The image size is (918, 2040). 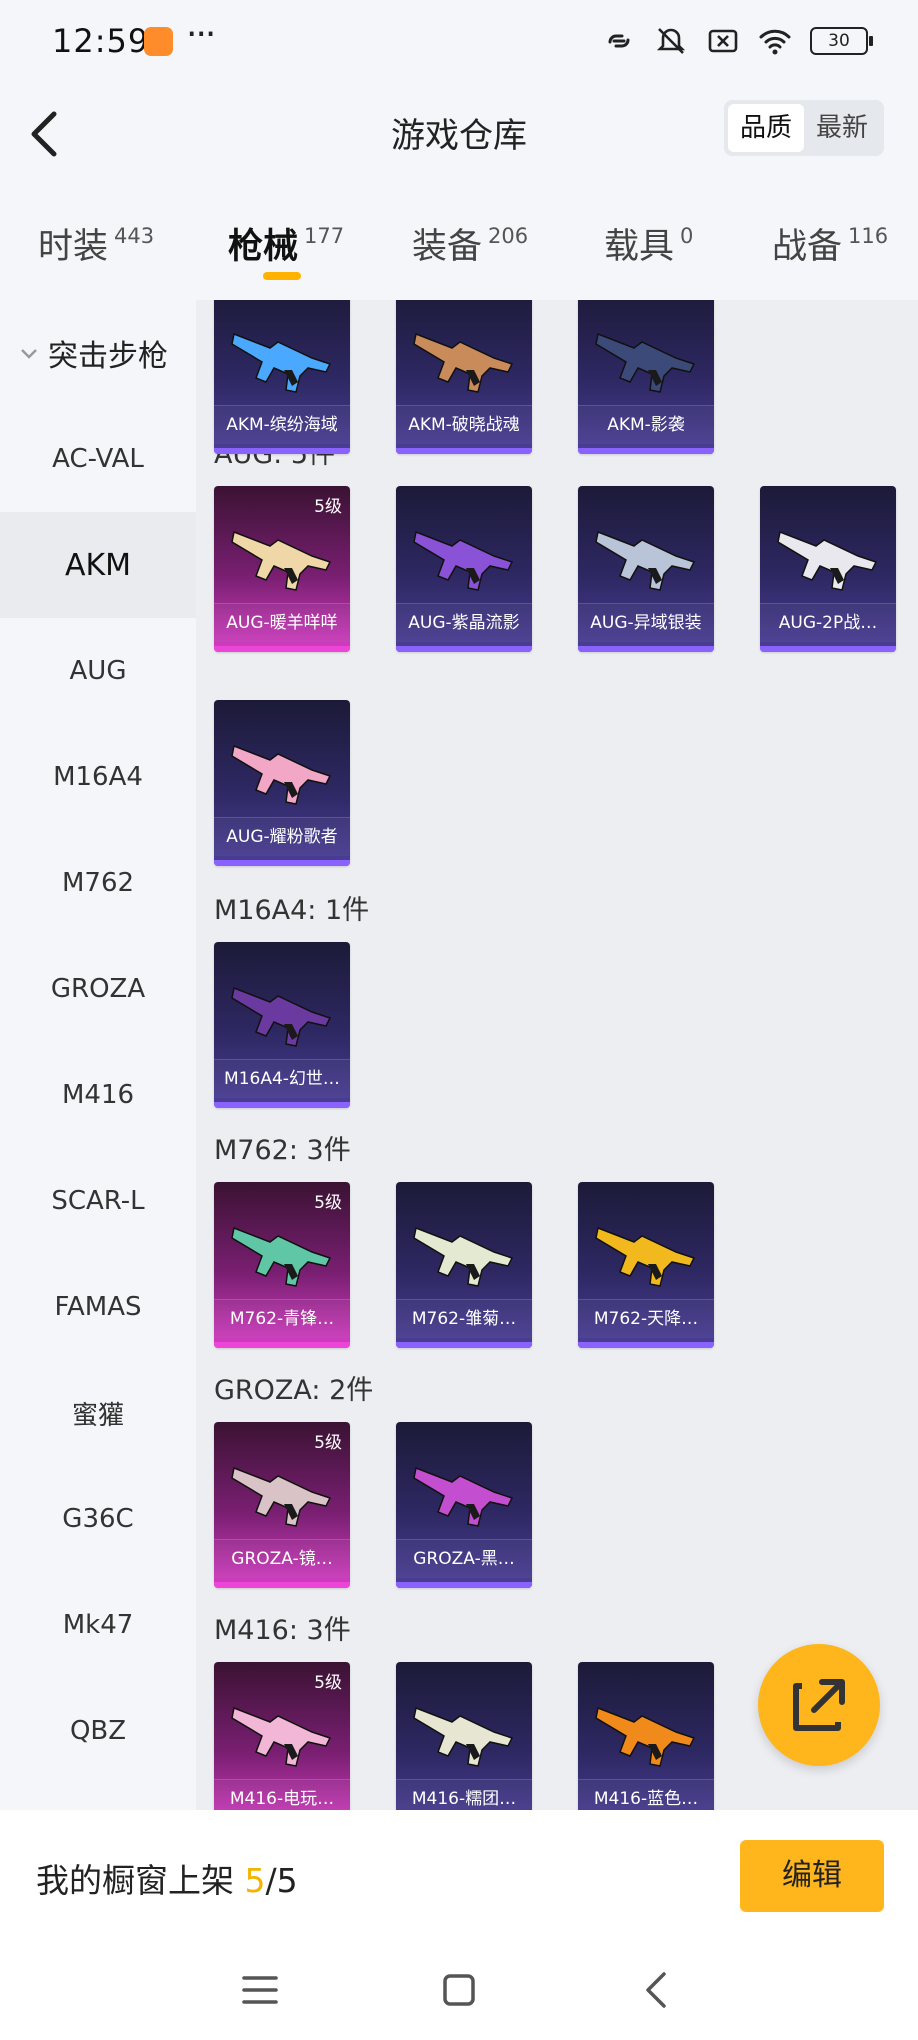 I want to click on app-notification-icon, so click(x=158, y=41).